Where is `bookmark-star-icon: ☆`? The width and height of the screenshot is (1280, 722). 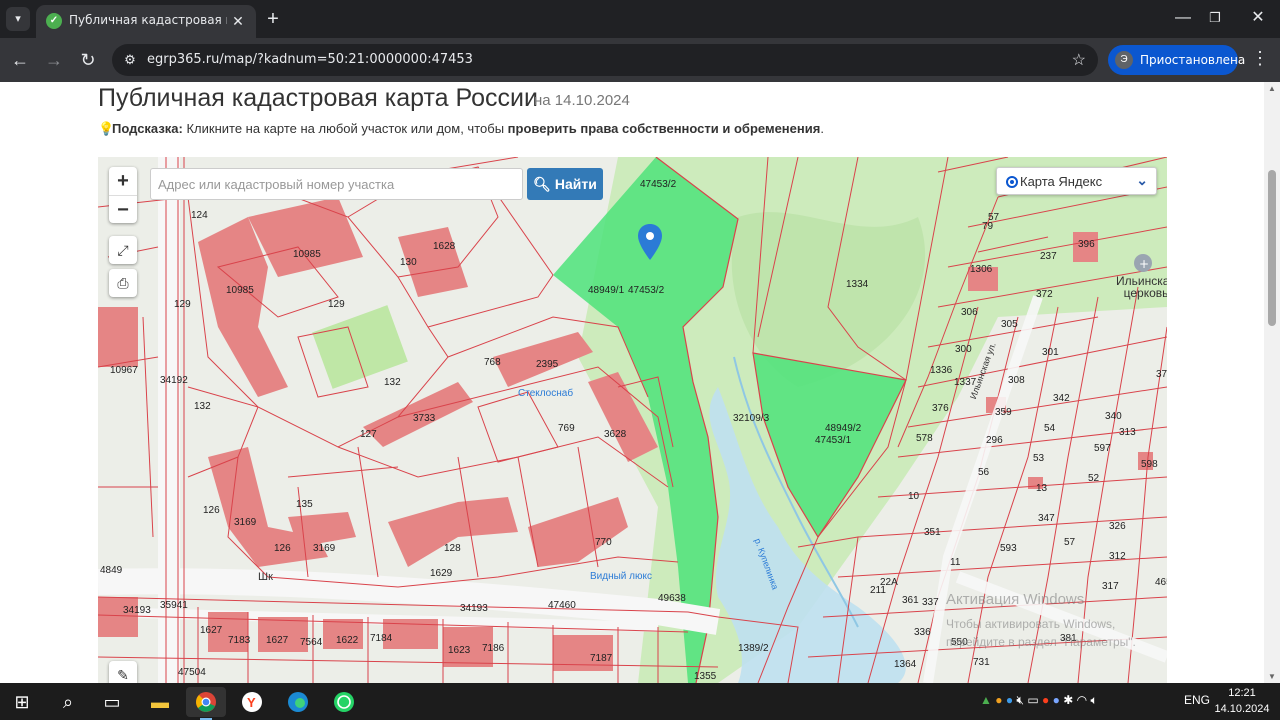
bookmark-star-icon: ☆ is located at coordinates (1079, 60).